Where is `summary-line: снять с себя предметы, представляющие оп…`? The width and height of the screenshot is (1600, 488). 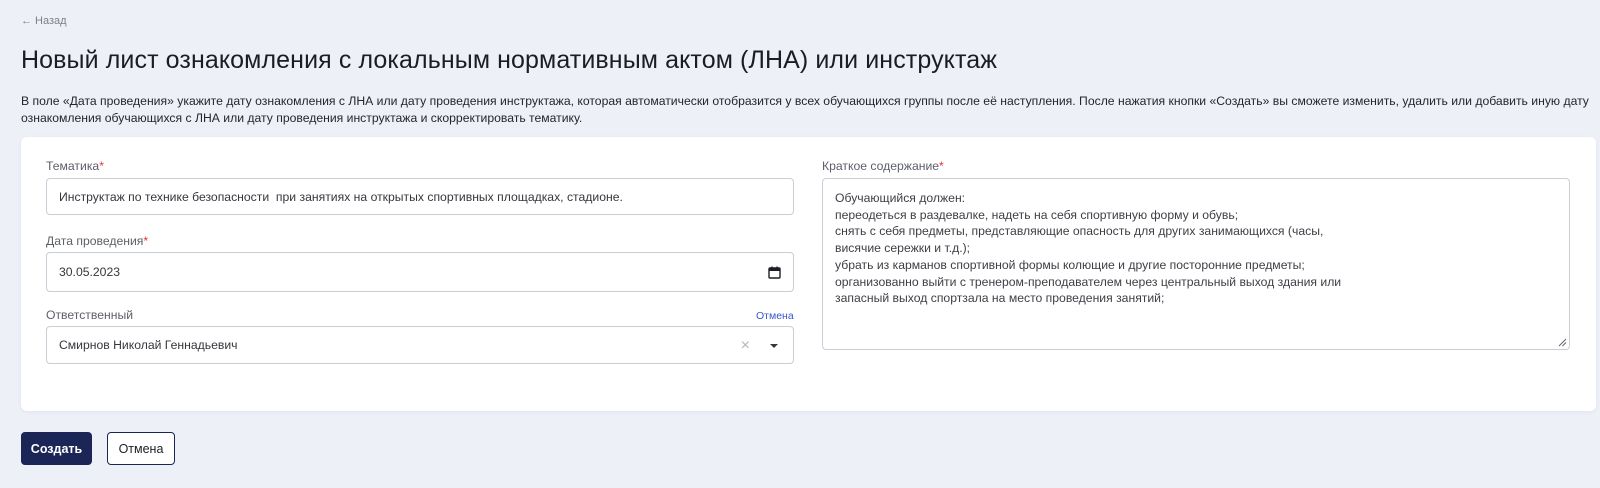 summary-line: снять с себя предметы, представляющие оп… is located at coordinates (1079, 231).